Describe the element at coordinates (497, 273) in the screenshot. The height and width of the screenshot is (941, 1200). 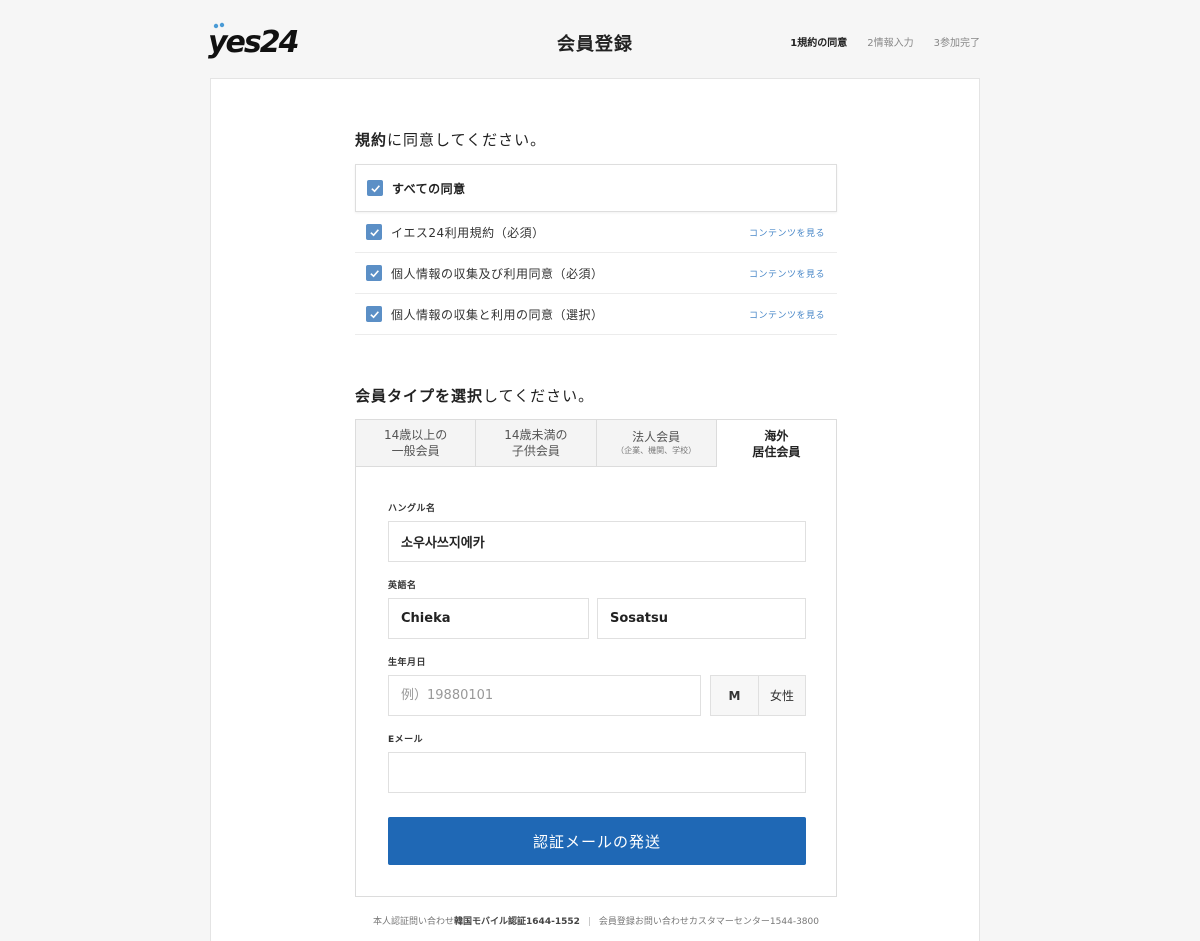
I see `agree-privacy-required-label: 個人情報の収集及び利用同意（必須）` at that location.